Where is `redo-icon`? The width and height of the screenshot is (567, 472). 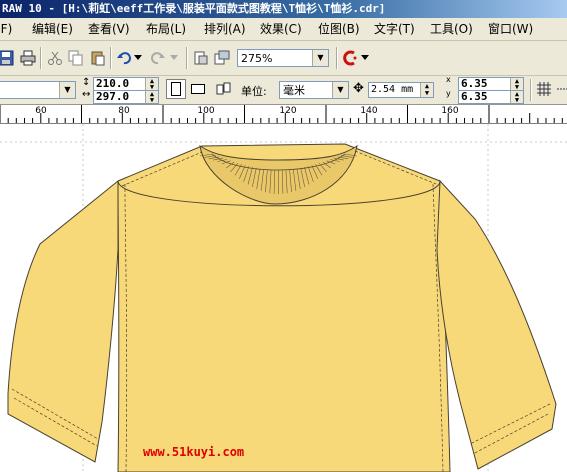
redo-icon is located at coordinates (158, 58).